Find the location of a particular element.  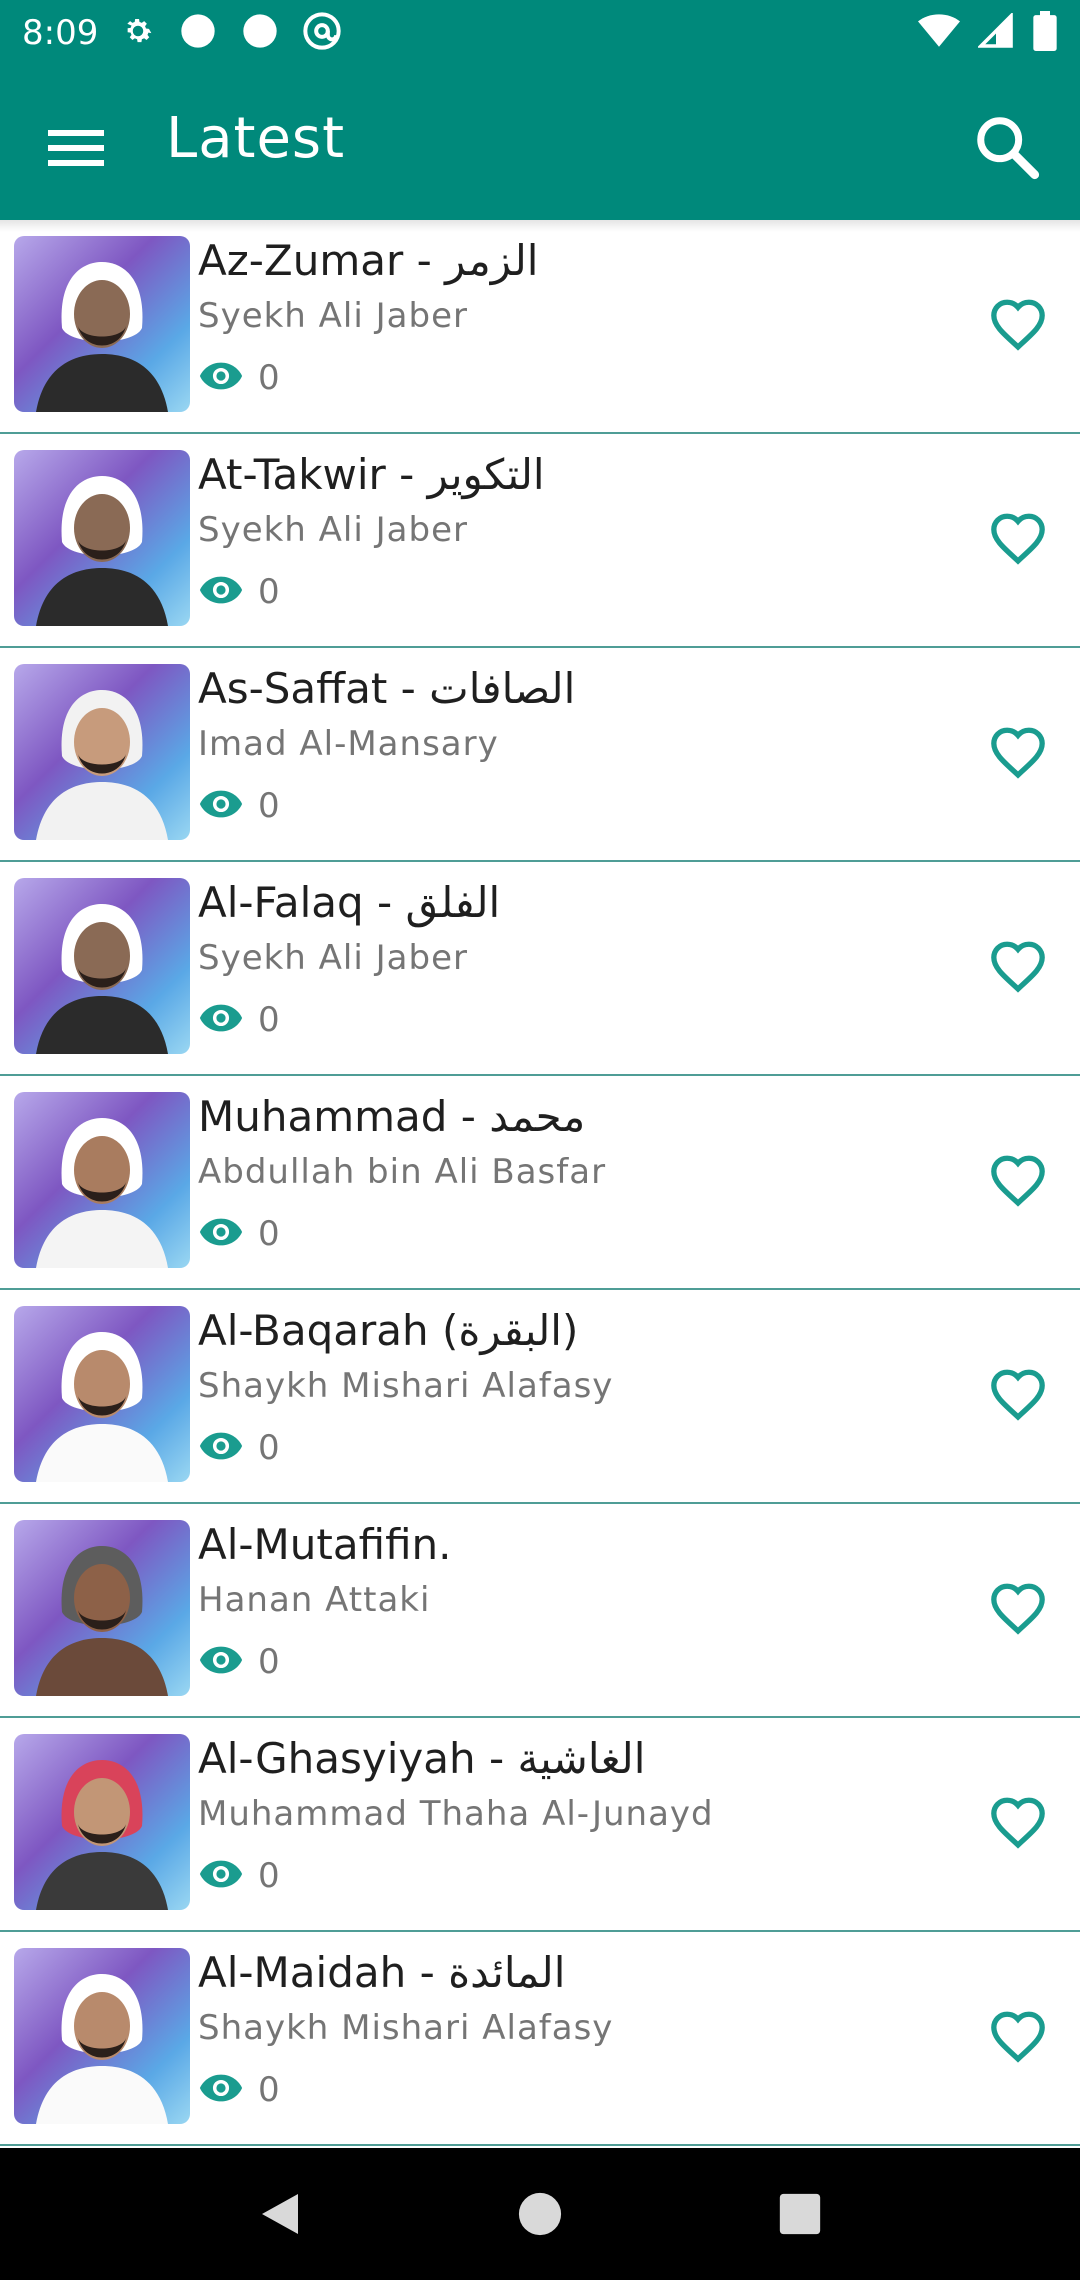

wifi-icon is located at coordinates (939, 33).